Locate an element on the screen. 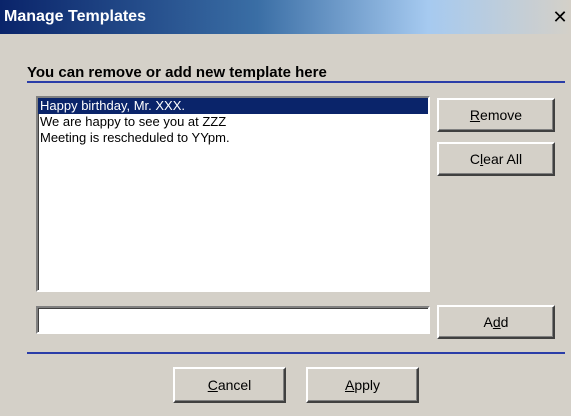 Image resolution: width=571 pixels, height=416 pixels. add-mnemonic: d is located at coordinates (496, 322).